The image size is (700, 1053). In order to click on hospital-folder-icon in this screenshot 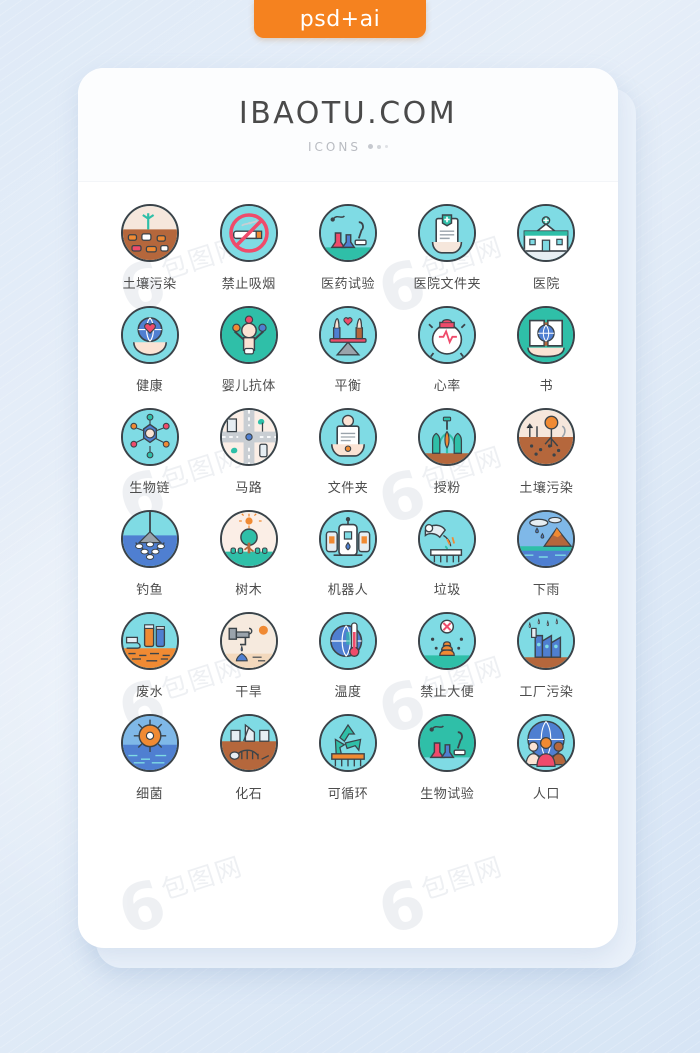, I will do `click(447, 233)`.